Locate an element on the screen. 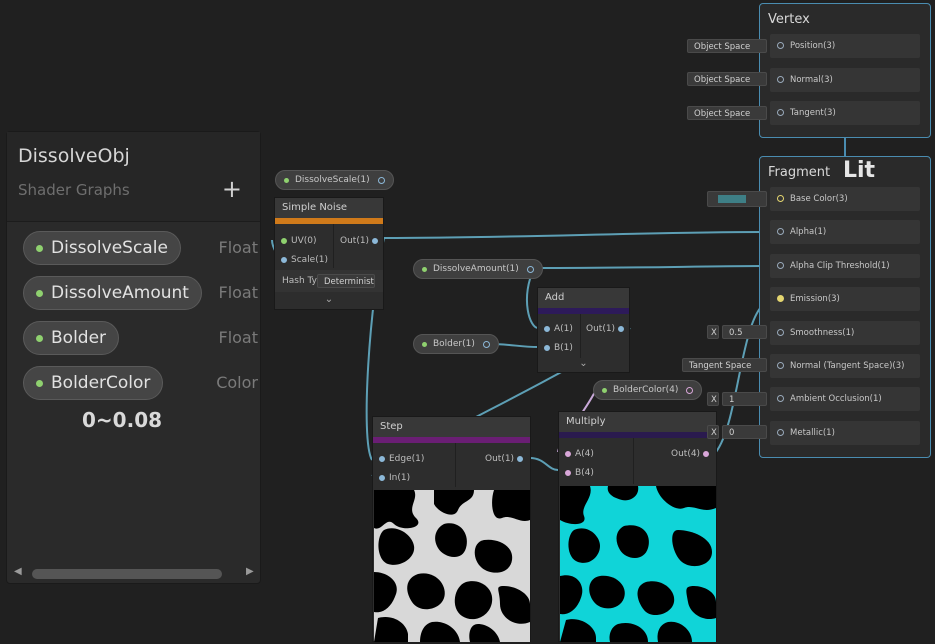 The height and width of the screenshot is (644, 935). step-node: Step Edge(1) In(1) Out(1) is located at coordinates (451, 529).